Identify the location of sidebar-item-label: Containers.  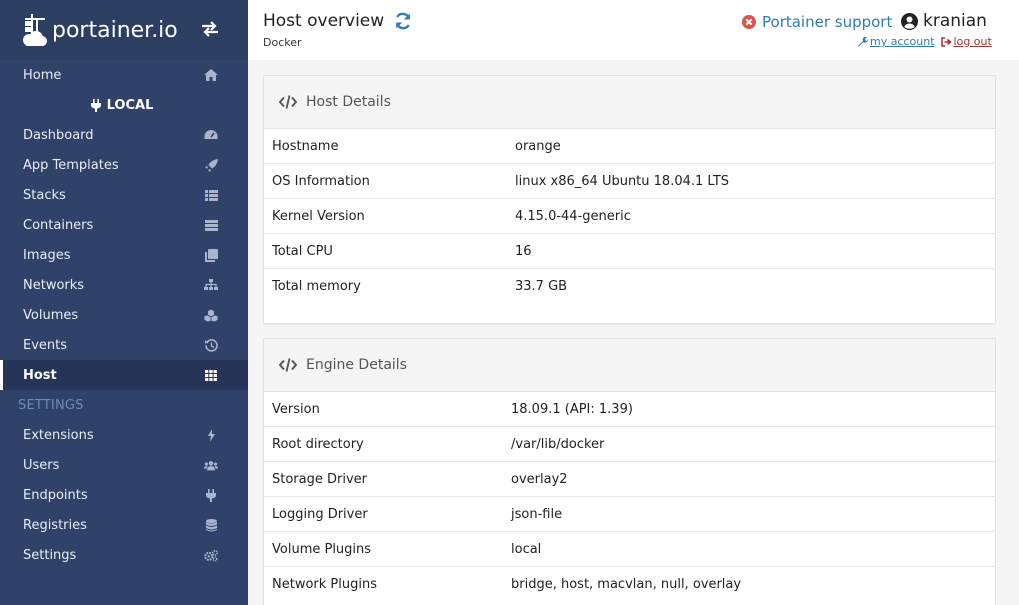
(58, 225).